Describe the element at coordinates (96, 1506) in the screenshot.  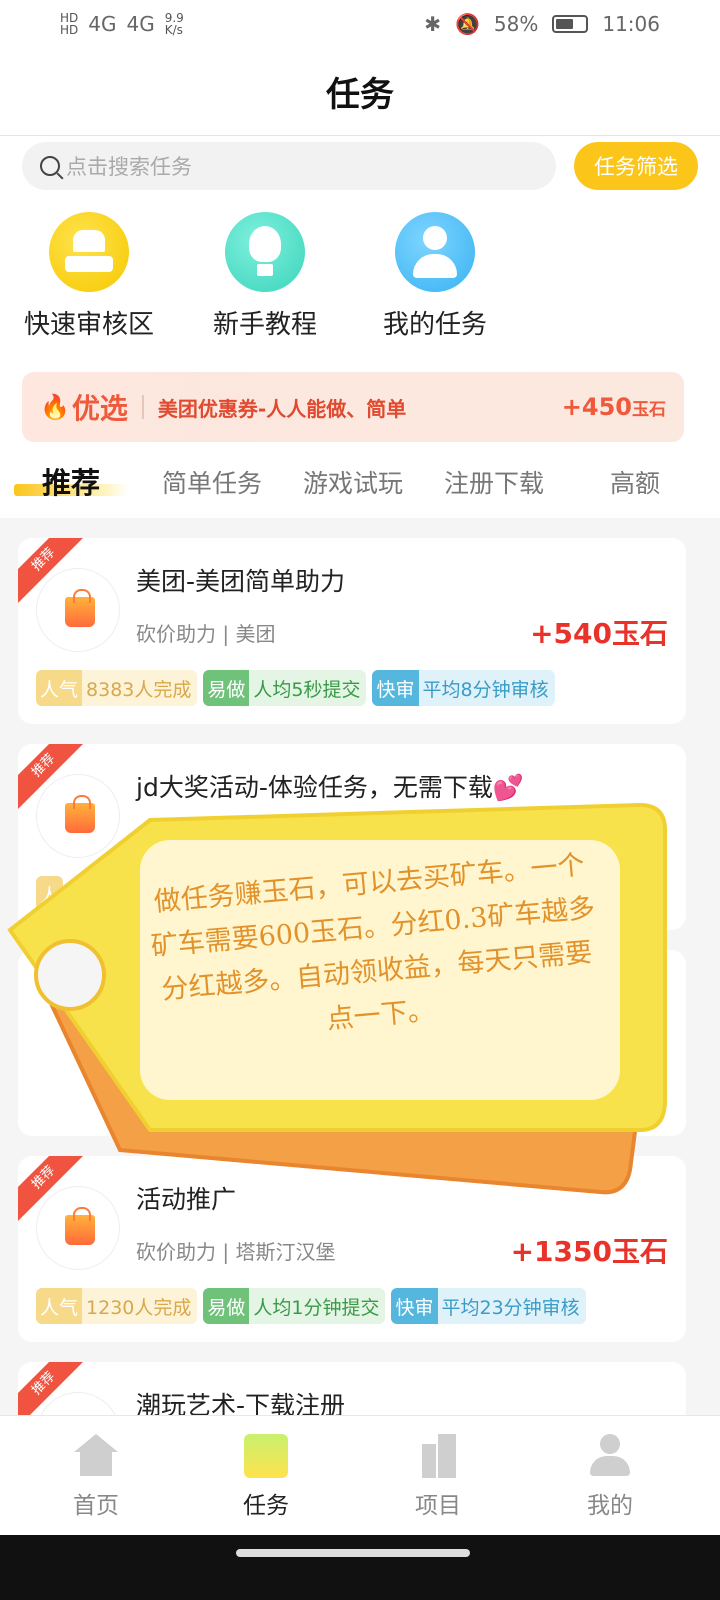
I see `nav-label: 首页` at that location.